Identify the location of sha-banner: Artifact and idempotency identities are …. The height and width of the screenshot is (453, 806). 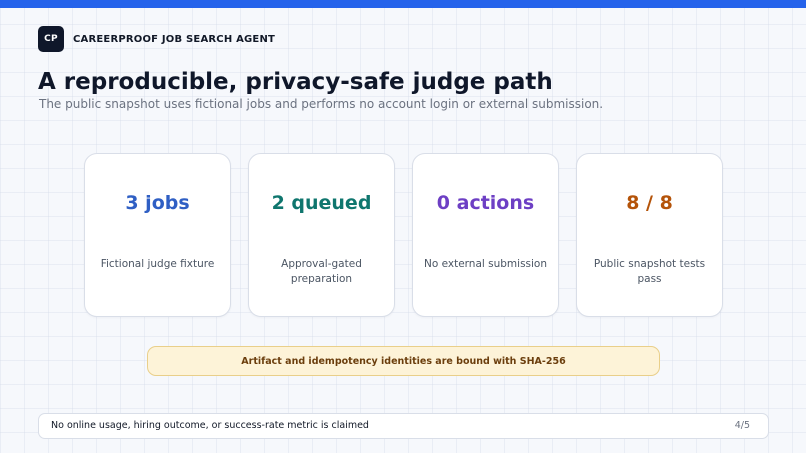
(403, 361).